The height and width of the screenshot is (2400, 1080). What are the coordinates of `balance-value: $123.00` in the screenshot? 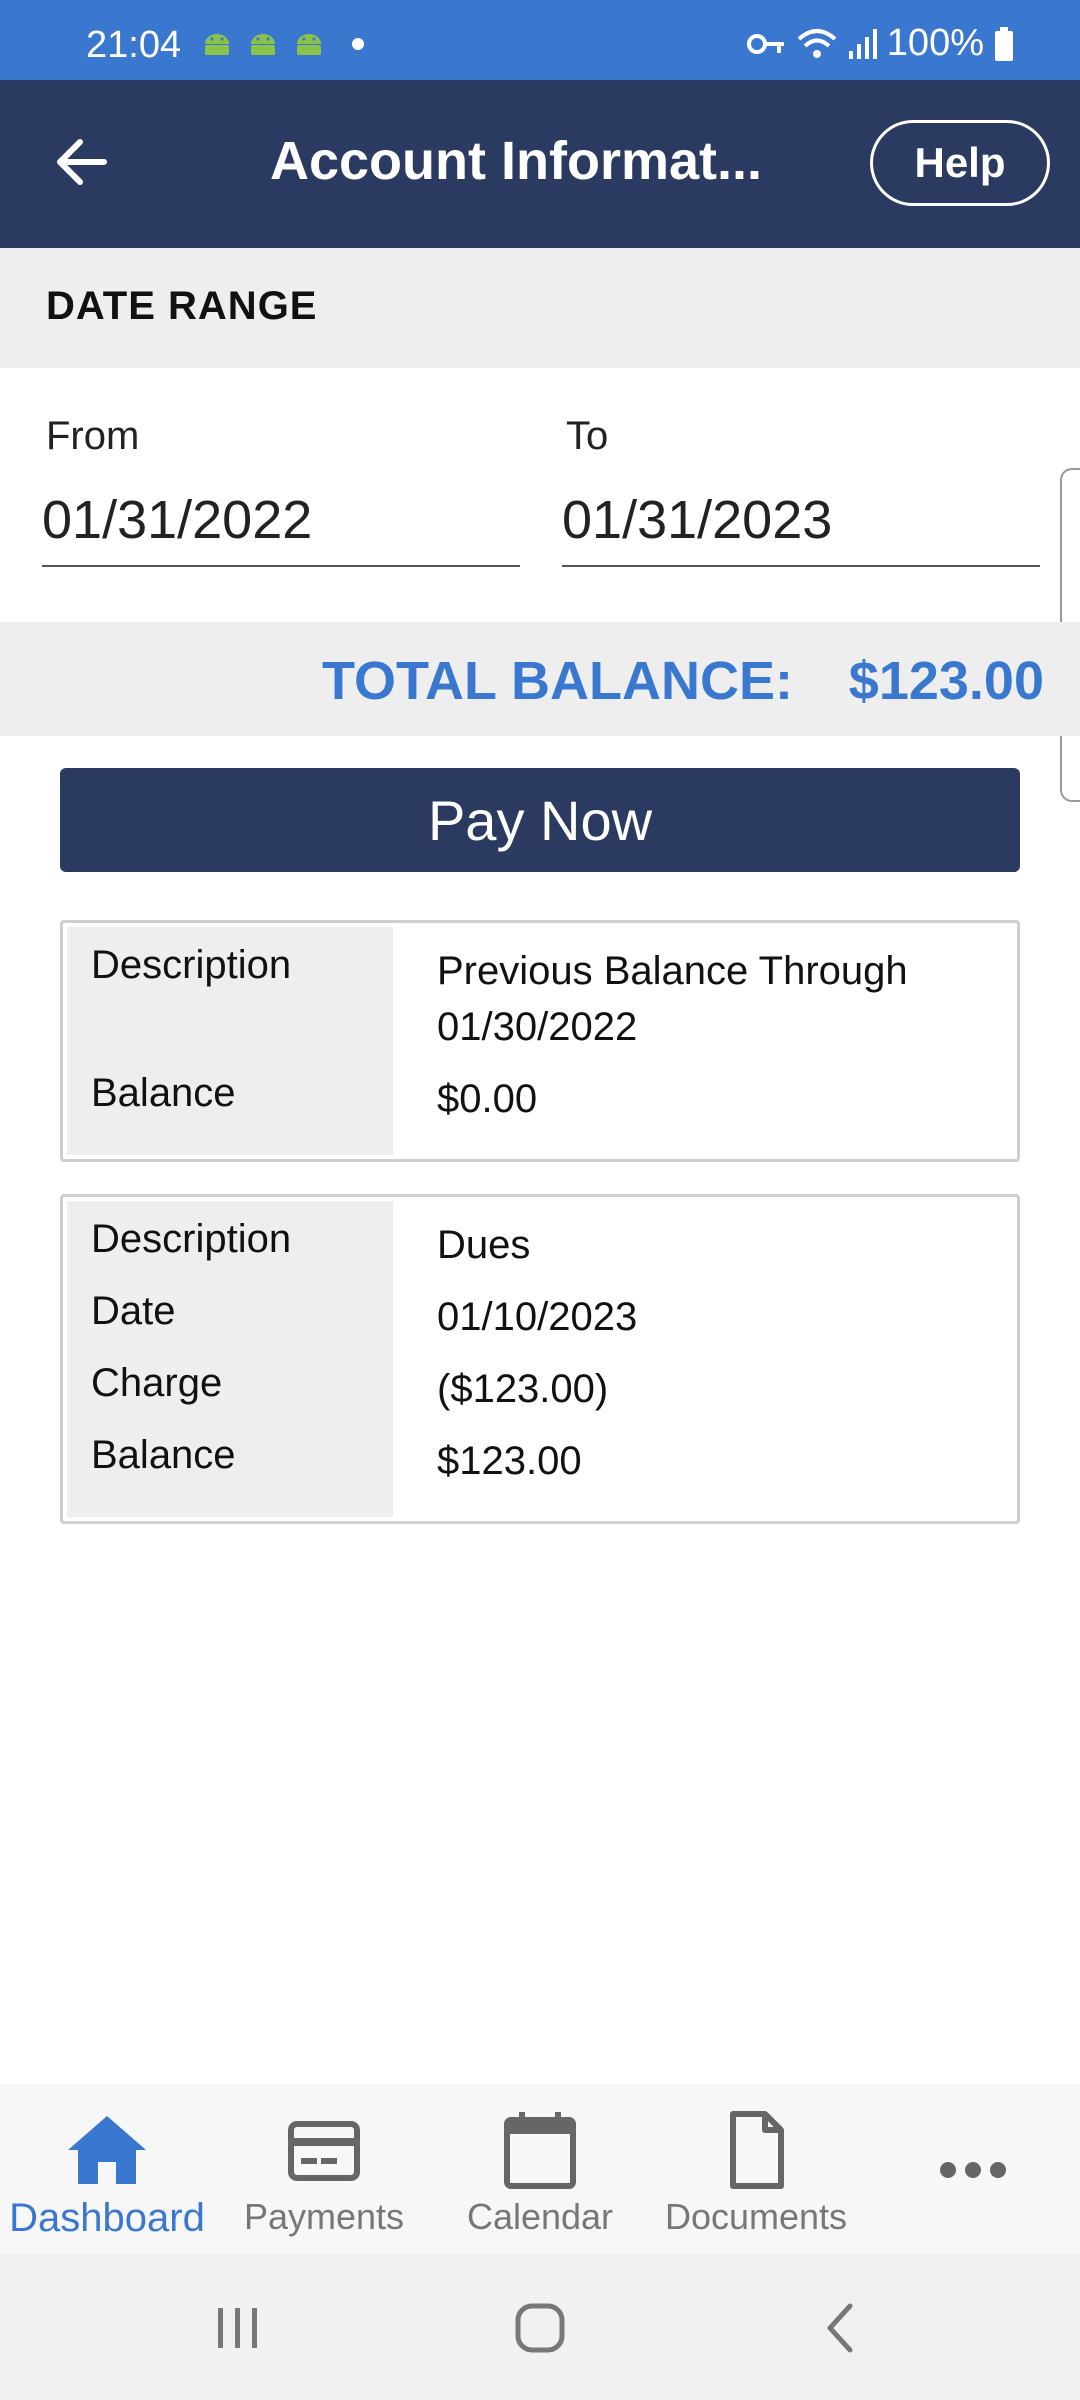 It's located at (509, 1461).